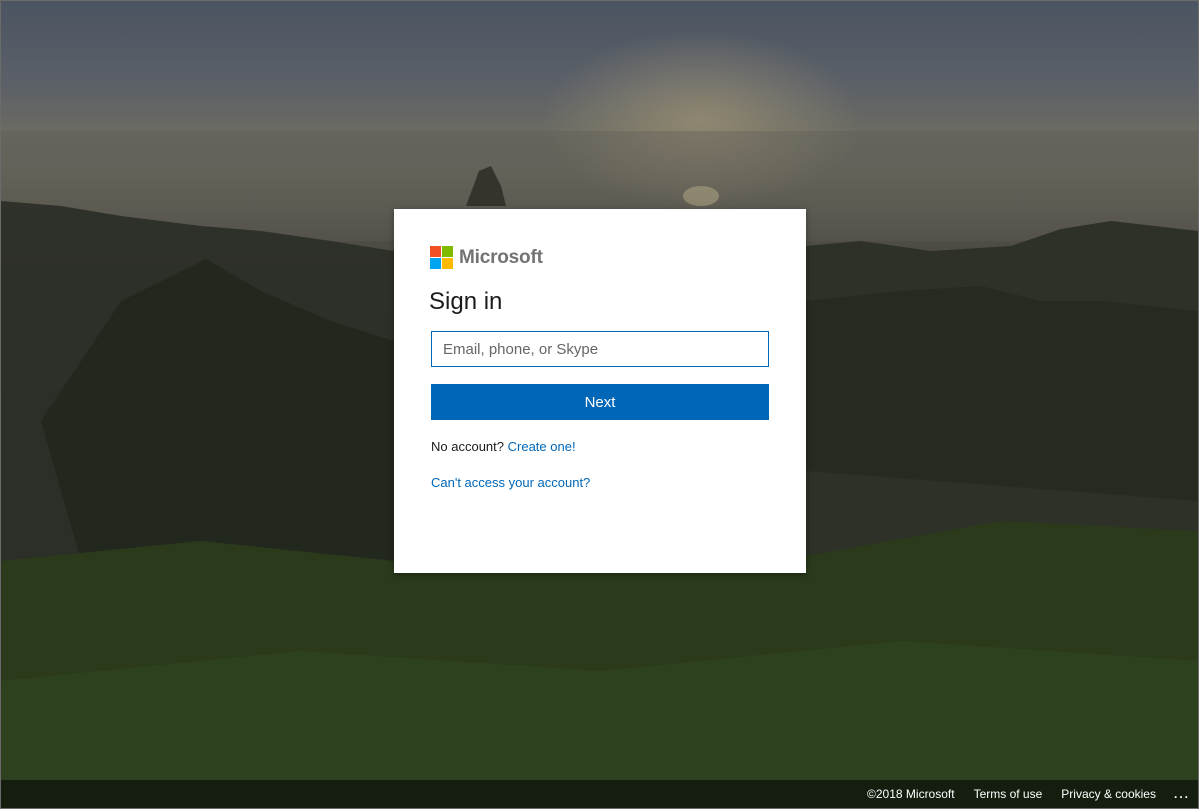  I want to click on cant-access-account-link: Can't access your account?, so click(510, 482).